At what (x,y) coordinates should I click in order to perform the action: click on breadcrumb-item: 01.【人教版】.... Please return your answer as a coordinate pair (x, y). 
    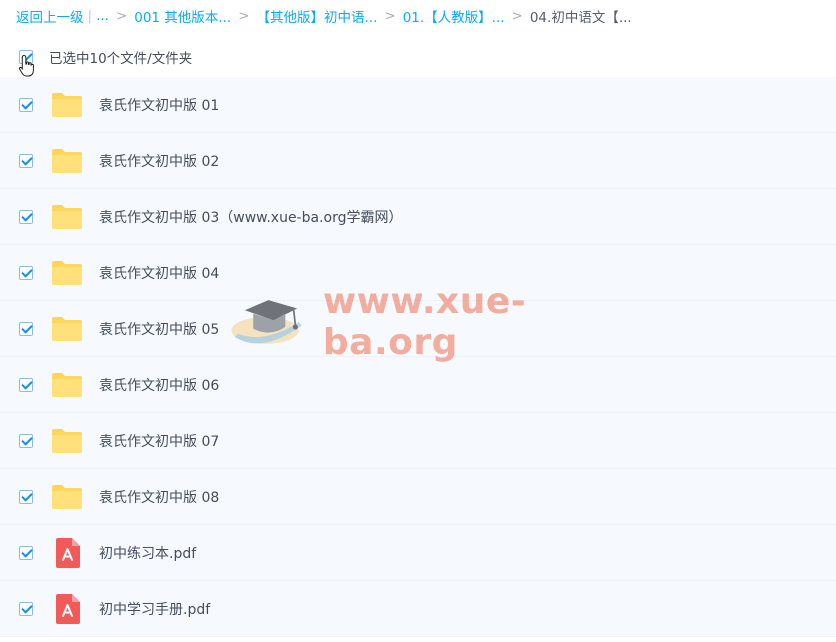
    Looking at the image, I should click on (454, 16).